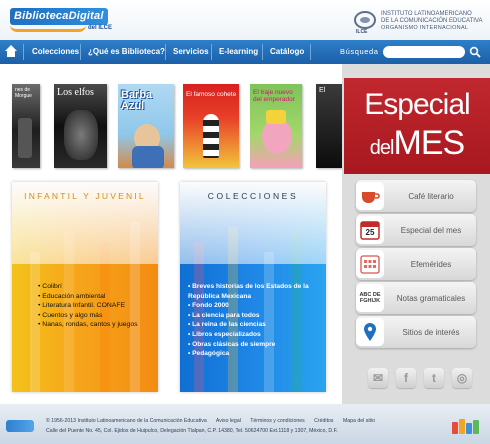 This screenshot has height=444, width=490. I want to click on calendar-grid-icon, so click(370, 264).